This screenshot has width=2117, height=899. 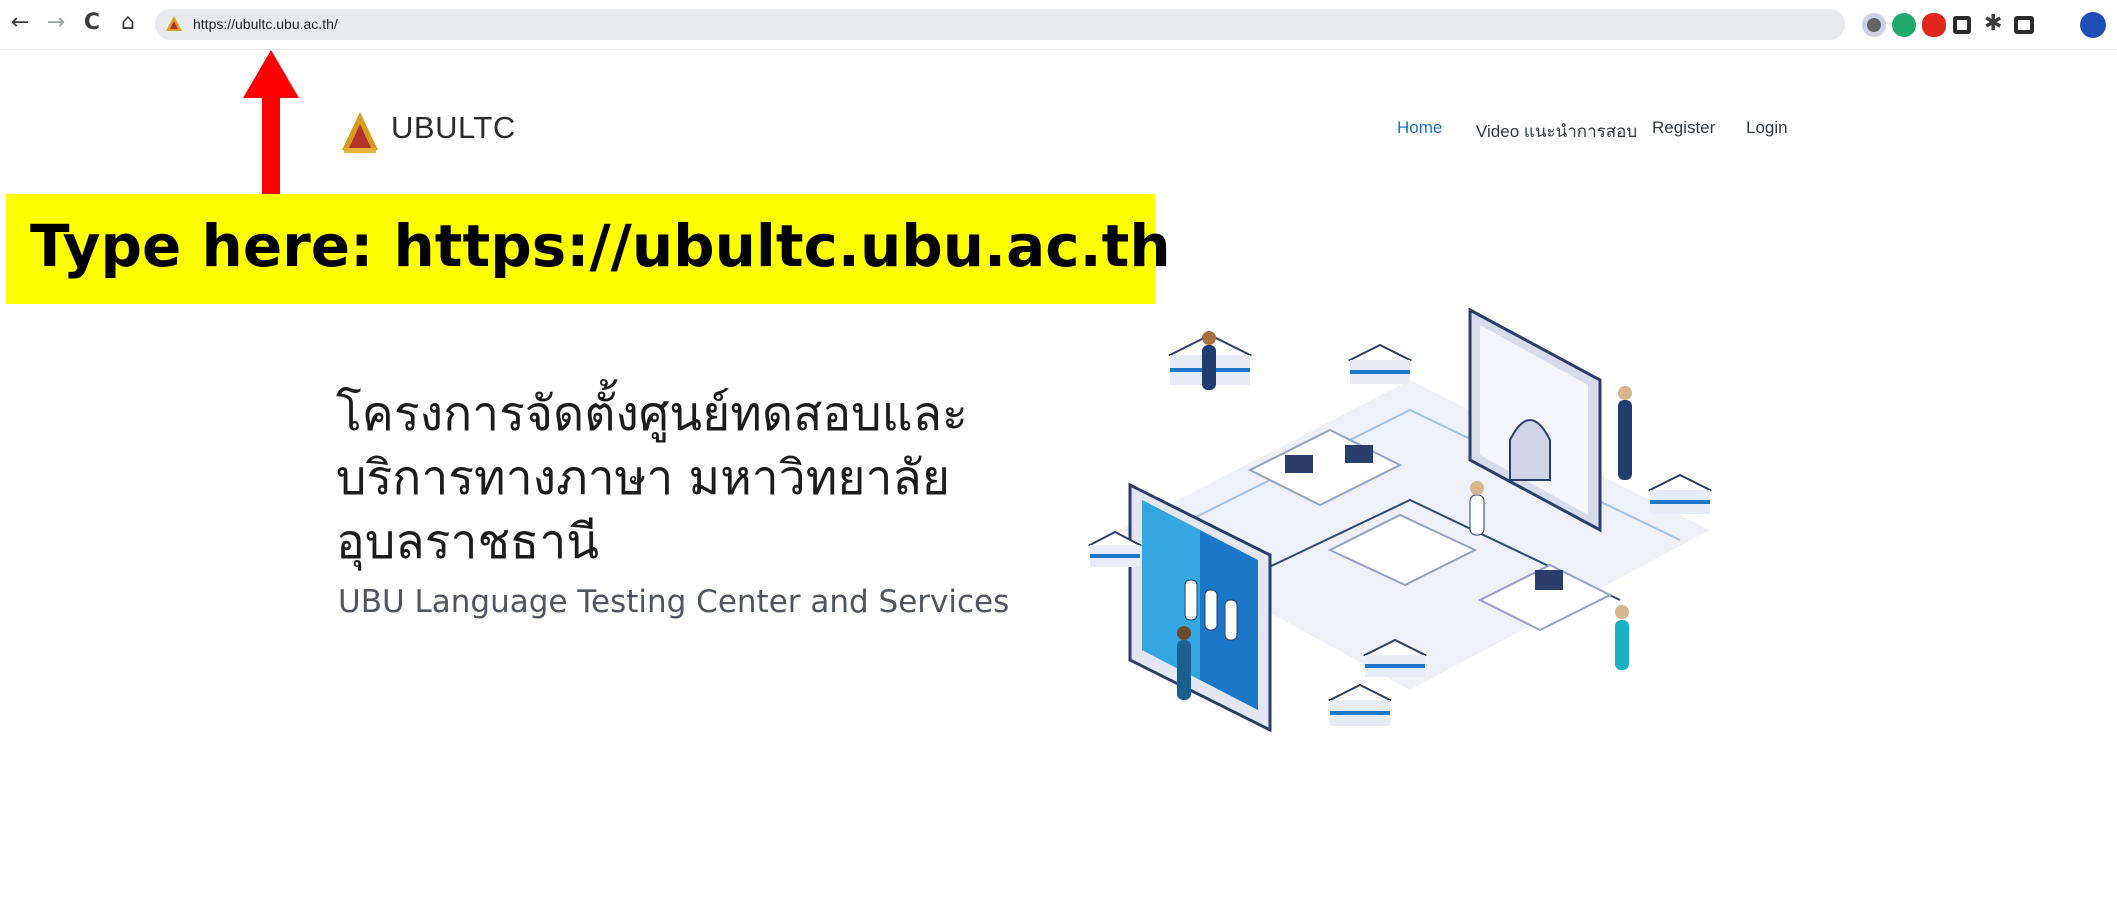 I want to click on nav-login: Login, so click(x=1767, y=128).